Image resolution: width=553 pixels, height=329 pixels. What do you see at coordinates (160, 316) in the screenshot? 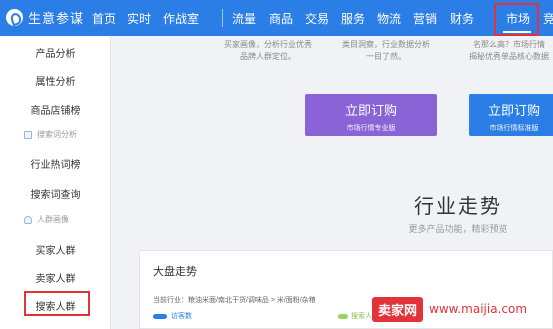
I see `legend-swatch-blue` at bounding box center [160, 316].